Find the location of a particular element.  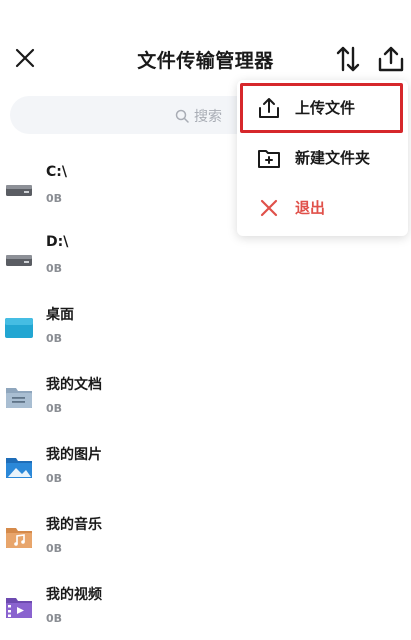

file-name: C:\ is located at coordinates (56, 172).